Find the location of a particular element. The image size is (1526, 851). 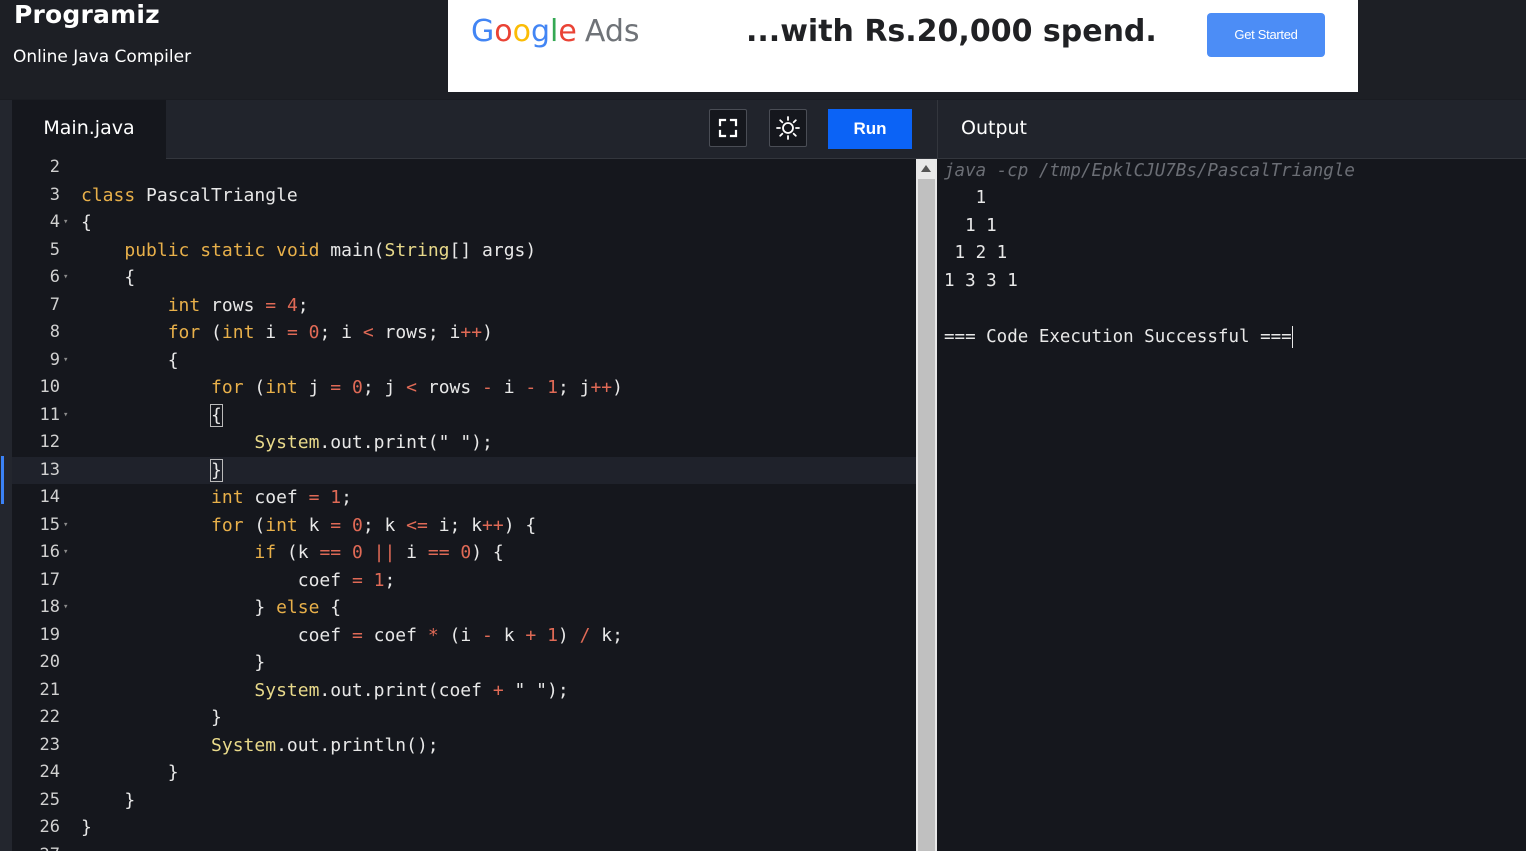

code-line: 16 ▾ if (k == 0 || i == 0) { is located at coordinates (464, 553).